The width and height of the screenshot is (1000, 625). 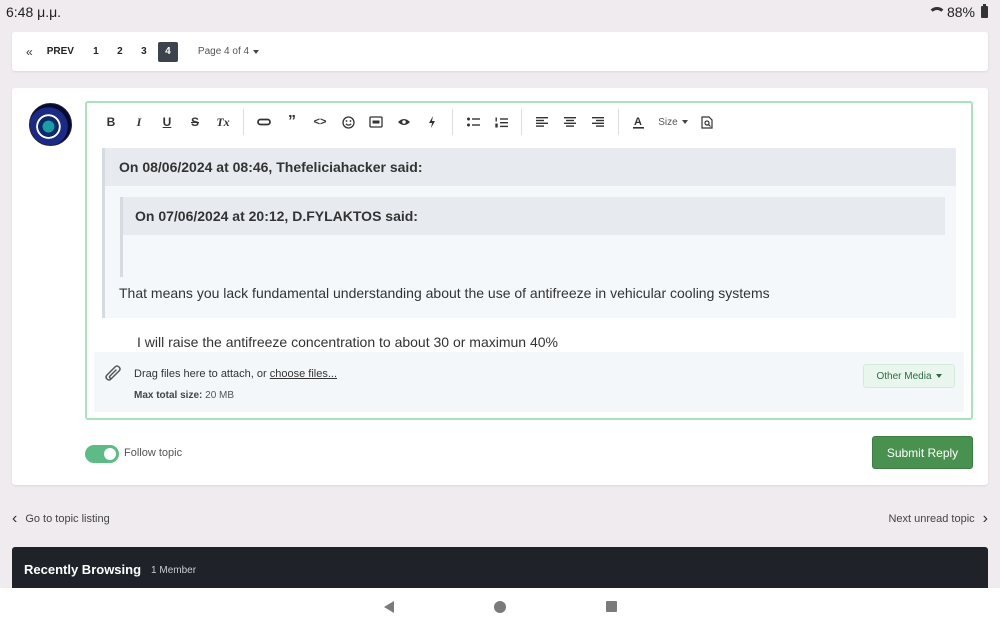 What do you see at coordinates (34, 12) in the screenshot?
I see `status-time: 6:48 μ.μ.` at bounding box center [34, 12].